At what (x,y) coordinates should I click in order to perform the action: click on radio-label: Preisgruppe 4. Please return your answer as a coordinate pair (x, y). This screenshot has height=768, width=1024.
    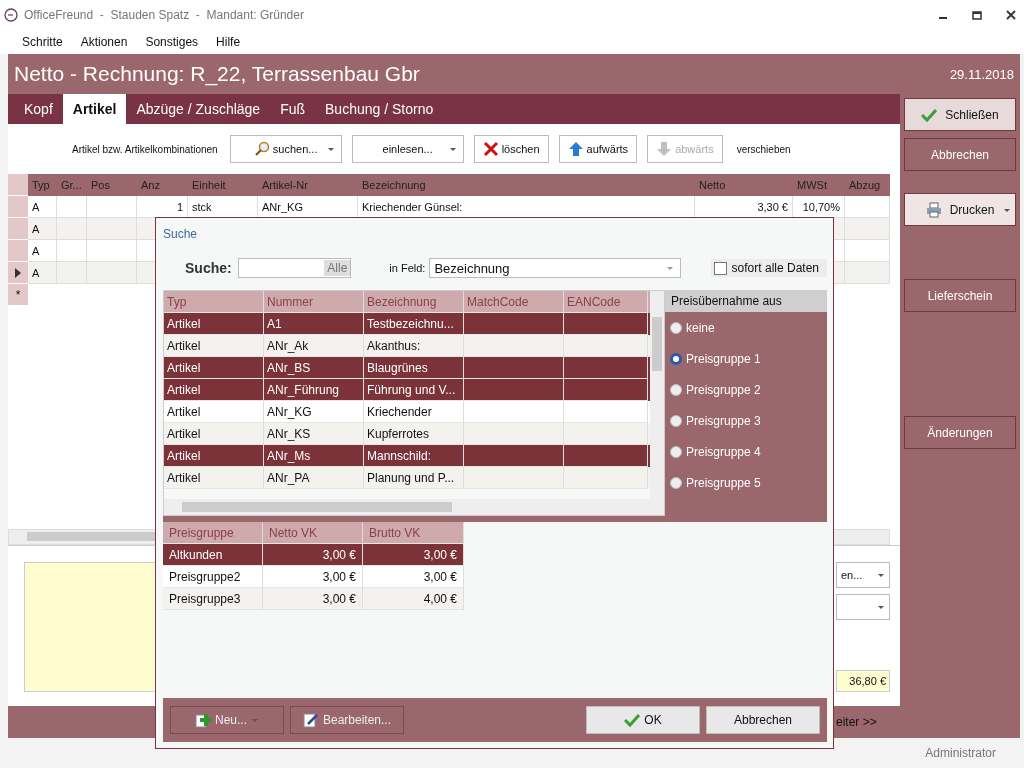
    Looking at the image, I should click on (723, 451).